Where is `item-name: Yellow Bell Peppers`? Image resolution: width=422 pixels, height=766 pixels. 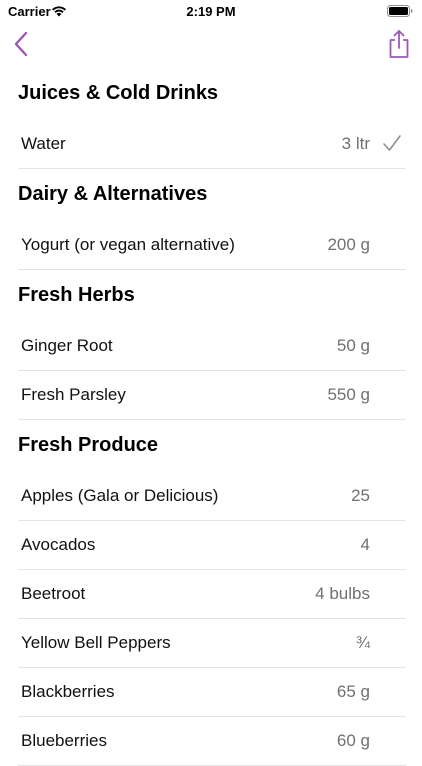 item-name: Yellow Bell Peppers is located at coordinates (96, 642).